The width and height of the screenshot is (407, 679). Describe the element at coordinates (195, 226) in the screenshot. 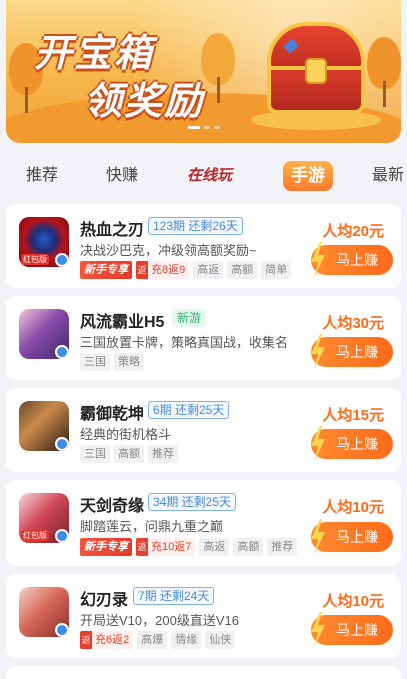

I see `period-badge: 123期 还剩26天` at that location.